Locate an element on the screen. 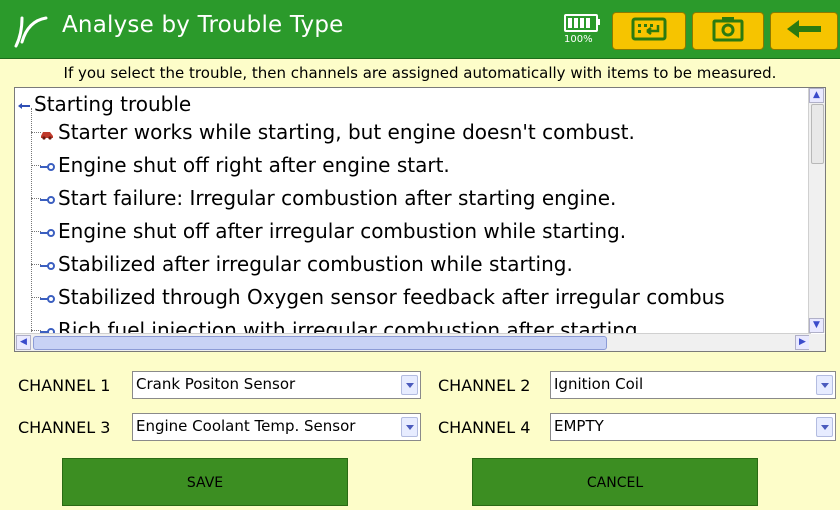  channel-3-select: Engine Coolant Temp. Sensor is located at coordinates (276, 427).